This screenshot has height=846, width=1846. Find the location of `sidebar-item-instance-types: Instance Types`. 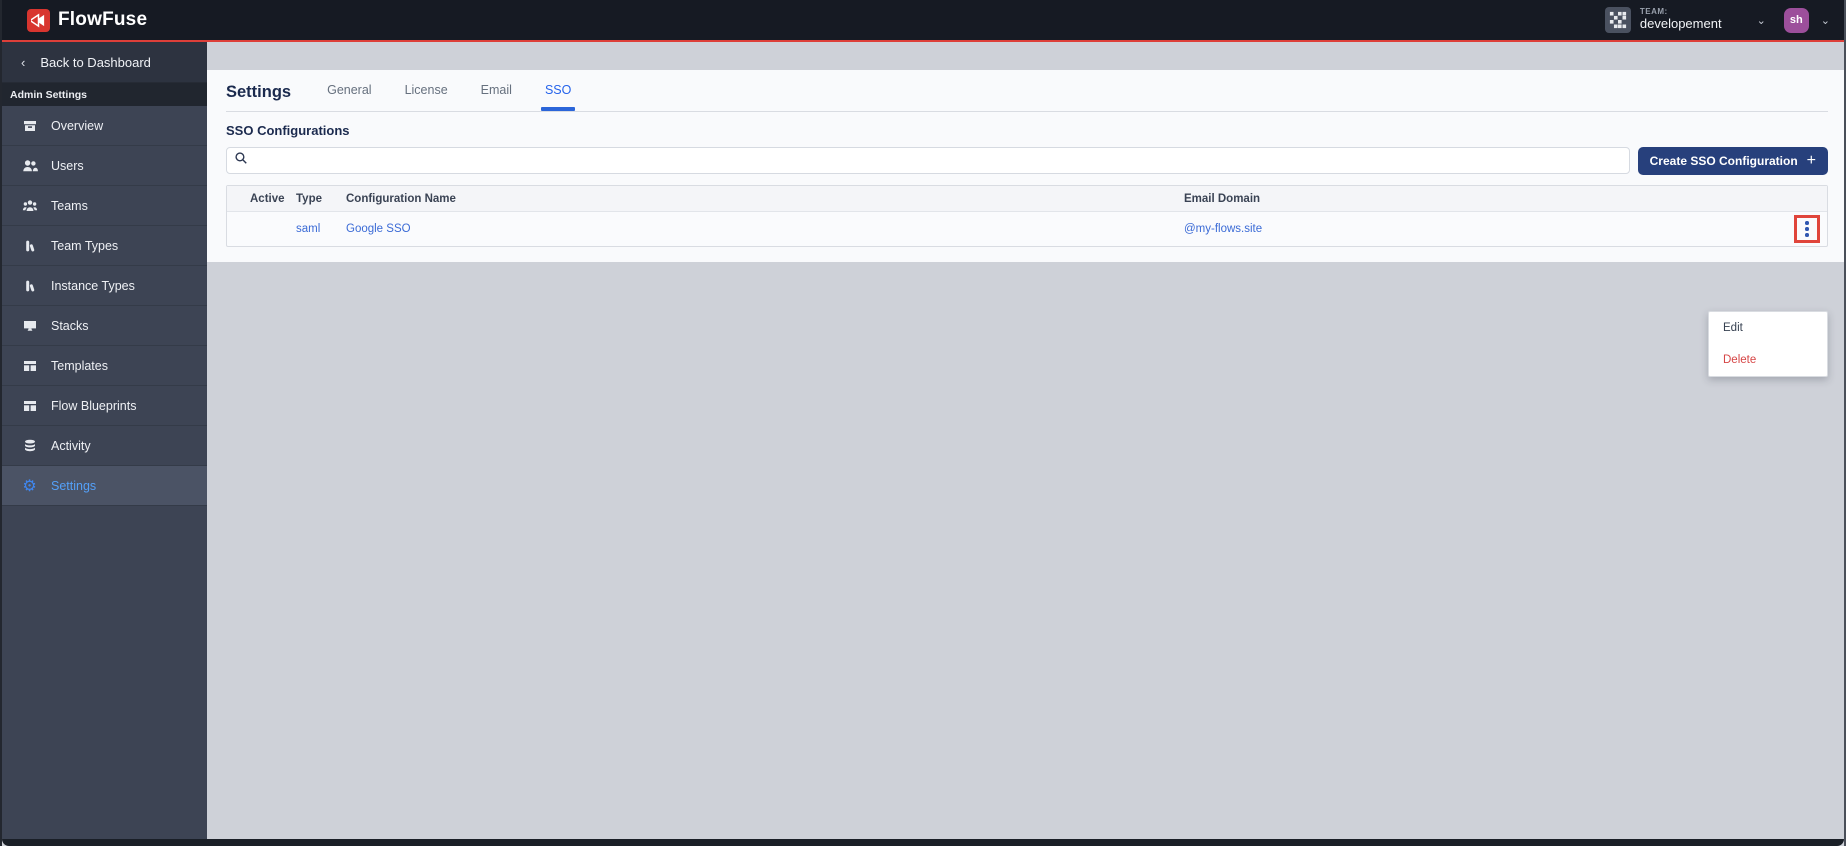

sidebar-item-instance-types: Instance Types is located at coordinates (104, 286).